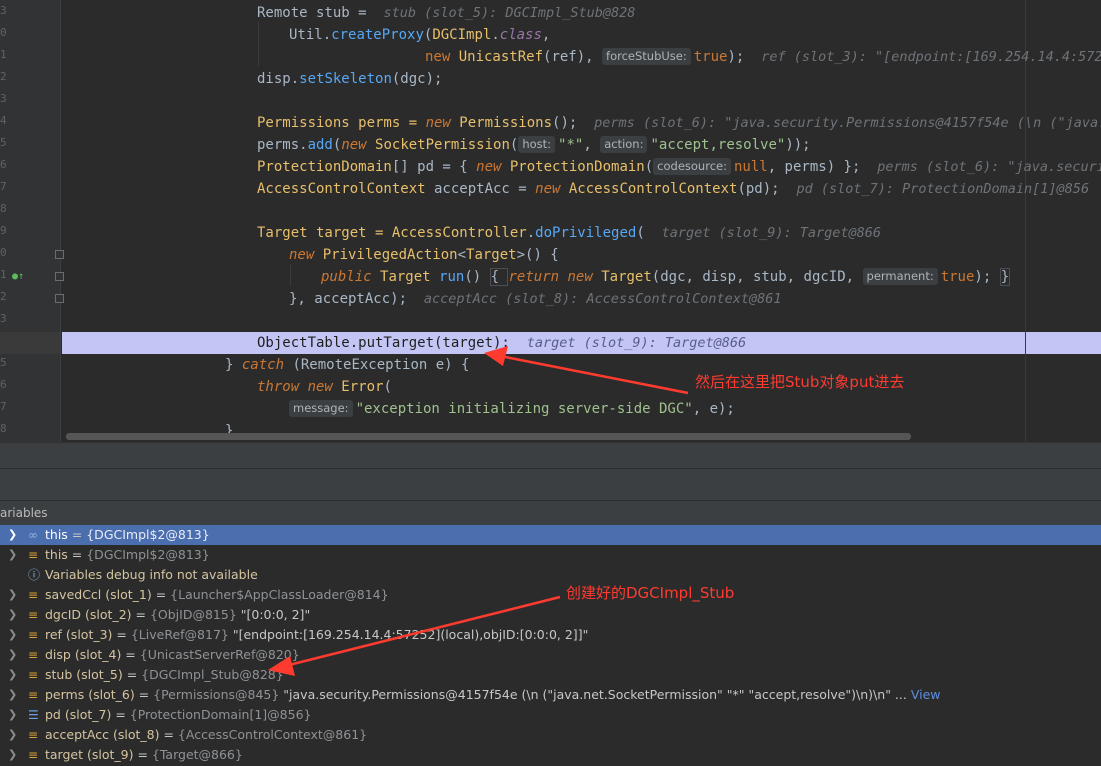  What do you see at coordinates (273, 614) in the screenshot?
I see `variable-value: "[0:0:0, 2]"` at bounding box center [273, 614].